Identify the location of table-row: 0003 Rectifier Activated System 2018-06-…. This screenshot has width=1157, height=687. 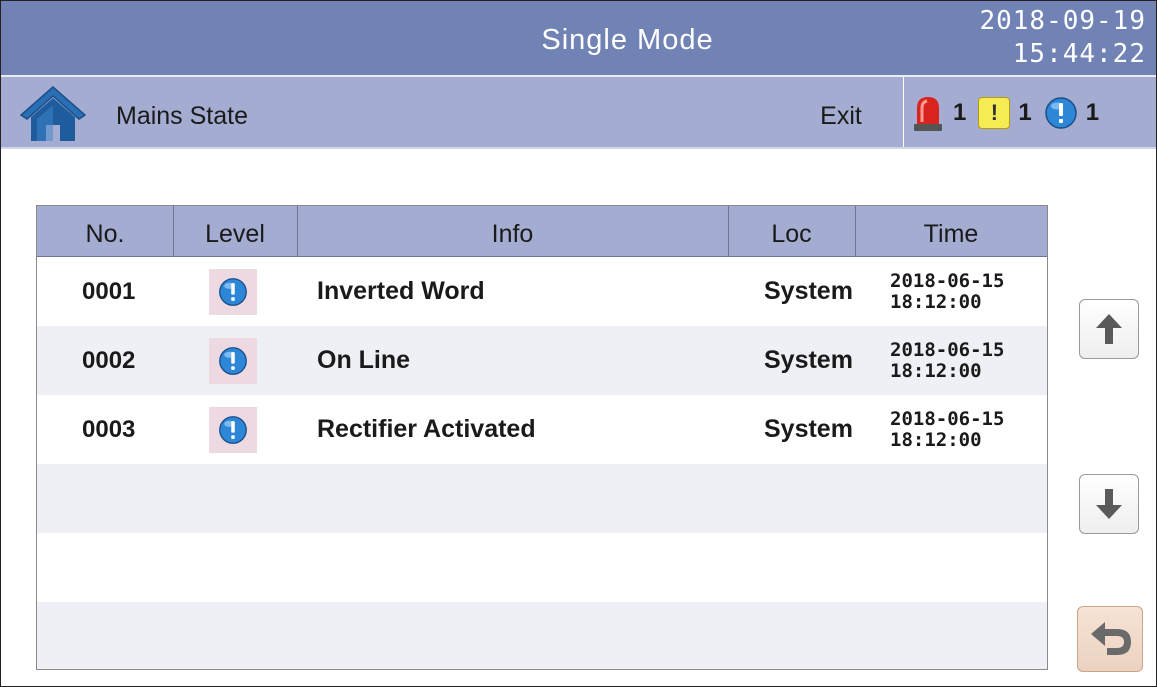
(542, 429).